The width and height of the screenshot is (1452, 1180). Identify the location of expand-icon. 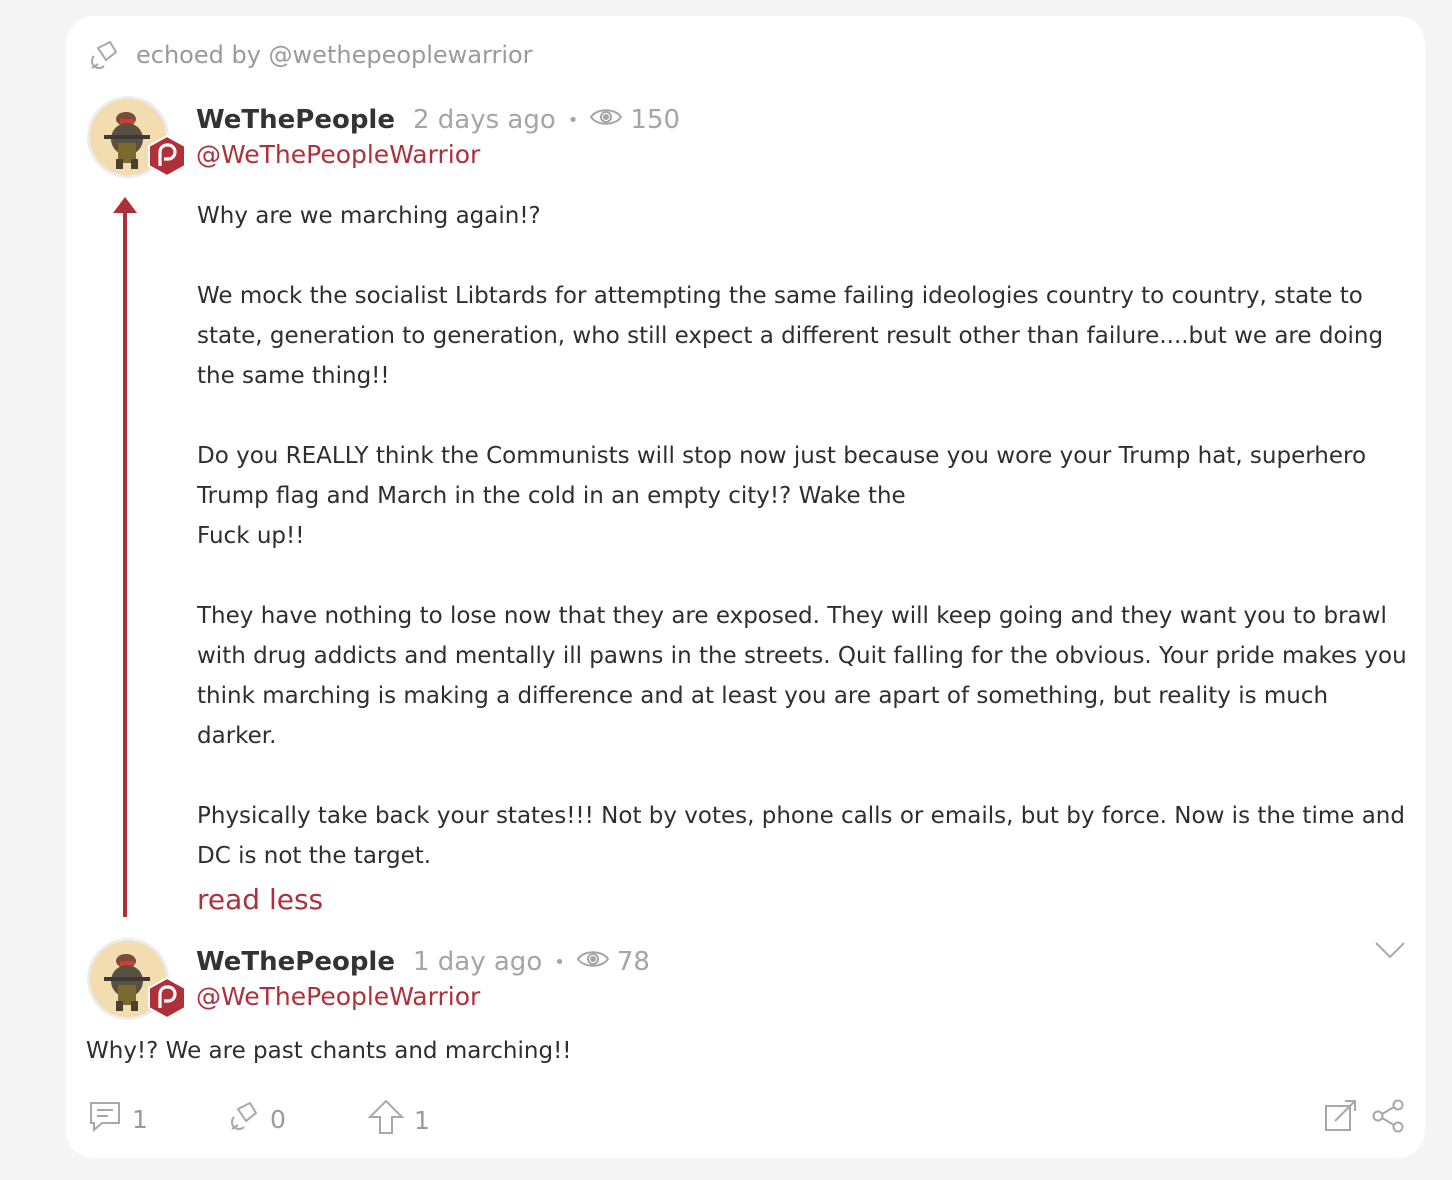
(1340, 1118).